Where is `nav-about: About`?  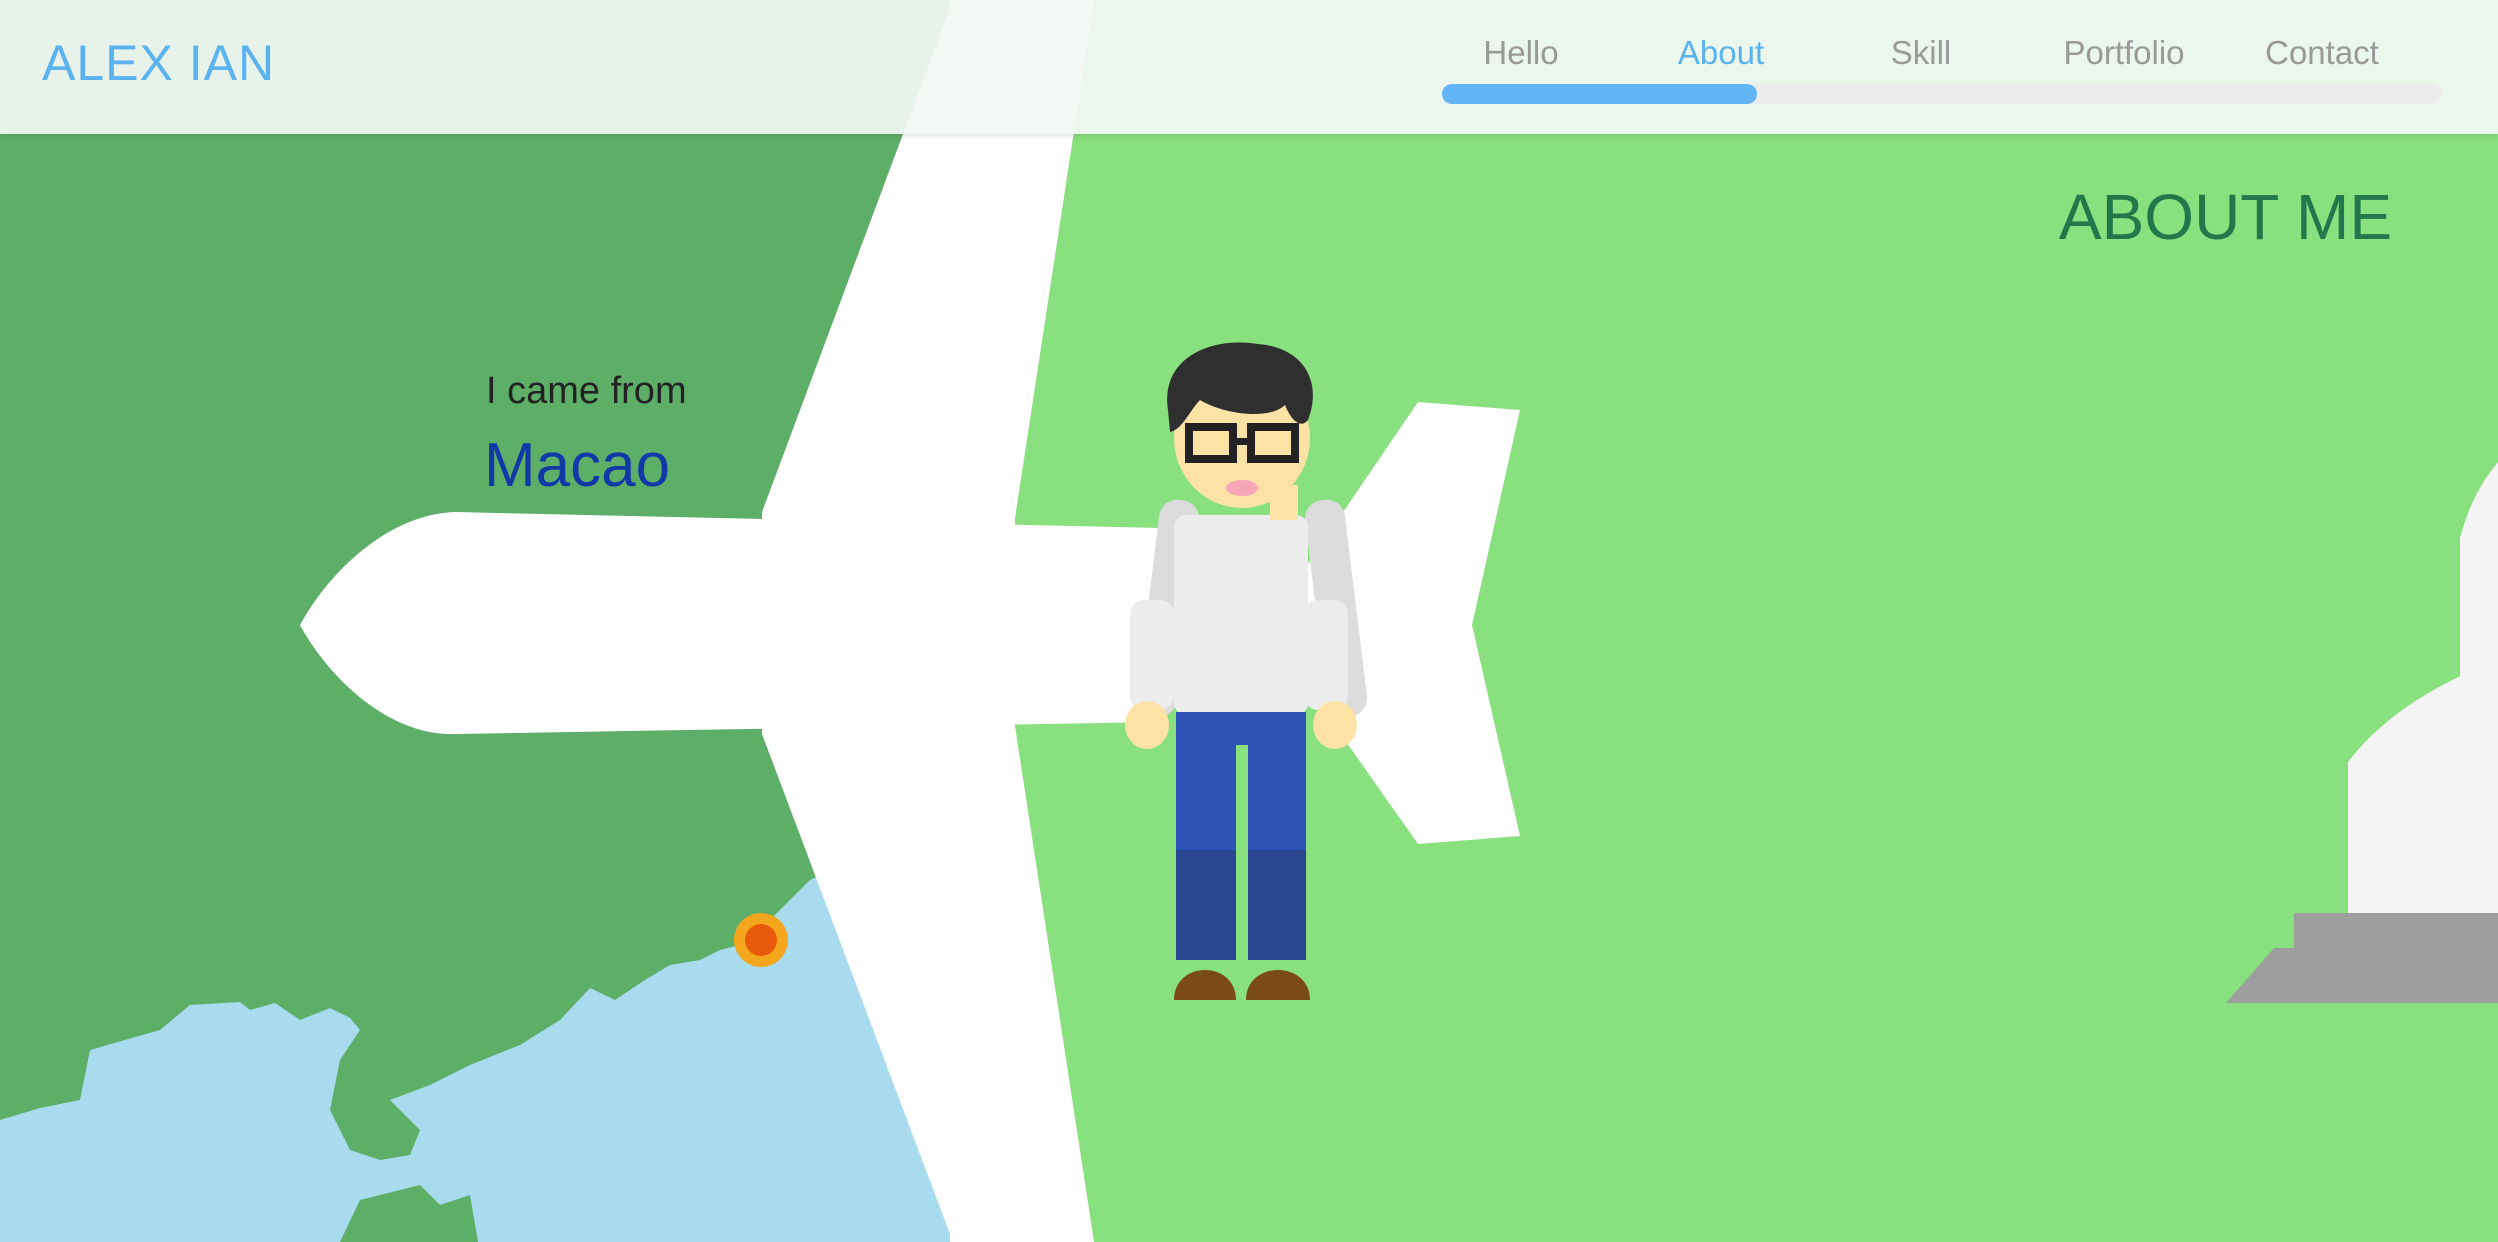
nav-about: About is located at coordinates (1721, 53).